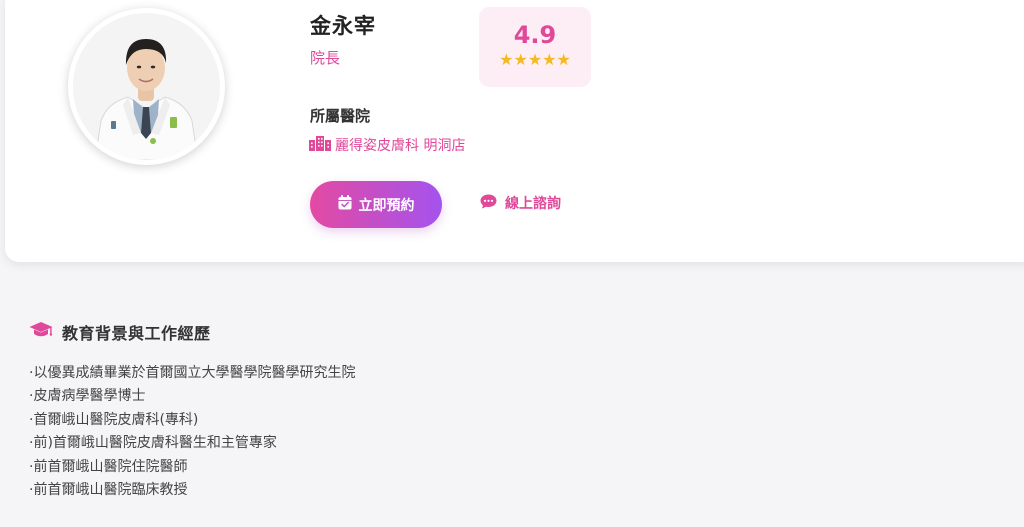 Image resolution: width=1024 pixels, height=527 pixels. I want to click on hospital-link: 麗得姿皮膚科 明洞店, so click(387, 145).